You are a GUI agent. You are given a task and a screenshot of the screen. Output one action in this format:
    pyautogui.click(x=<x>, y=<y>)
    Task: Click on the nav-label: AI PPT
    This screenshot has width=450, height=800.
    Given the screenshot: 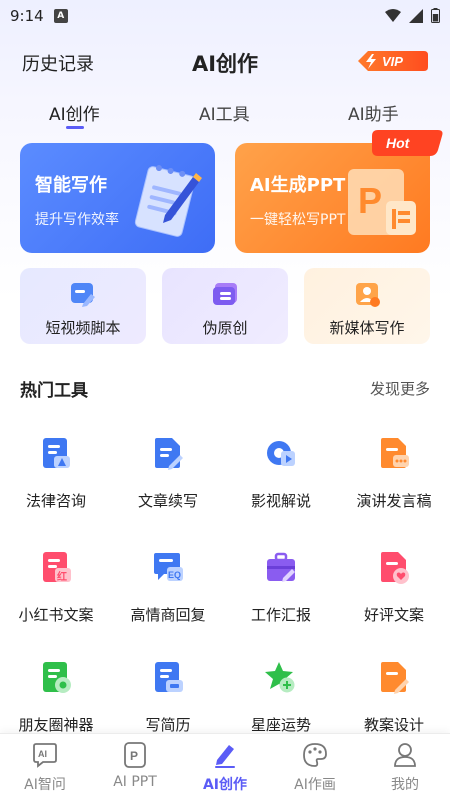 What is the action you would take?
    pyautogui.click(x=135, y=782)
    